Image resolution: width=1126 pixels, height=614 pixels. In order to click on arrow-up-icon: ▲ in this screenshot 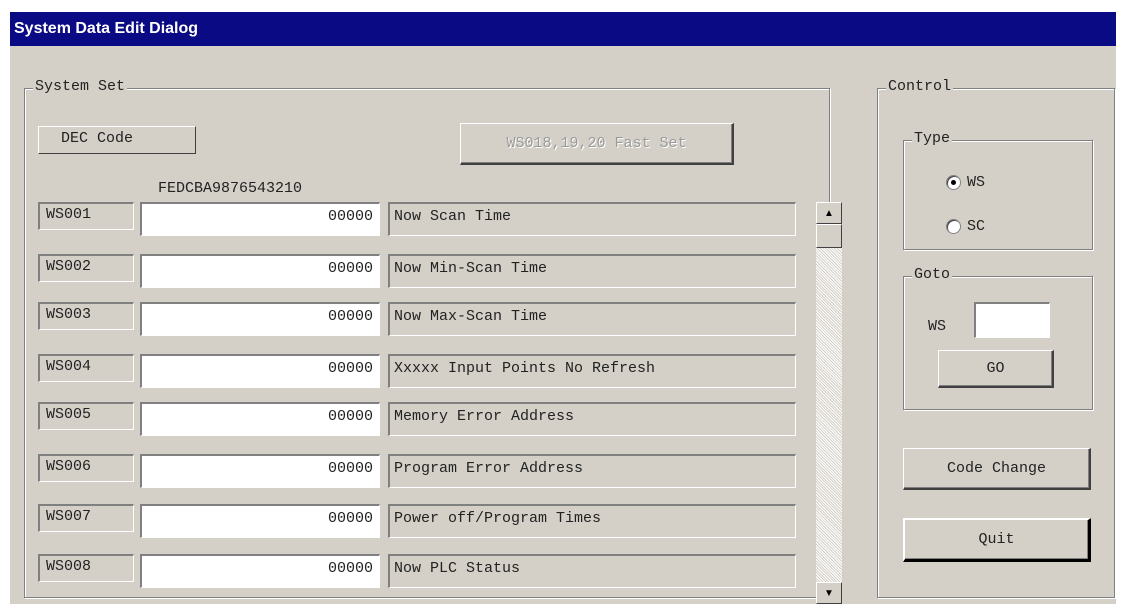, I will do `click(829, 213)`.